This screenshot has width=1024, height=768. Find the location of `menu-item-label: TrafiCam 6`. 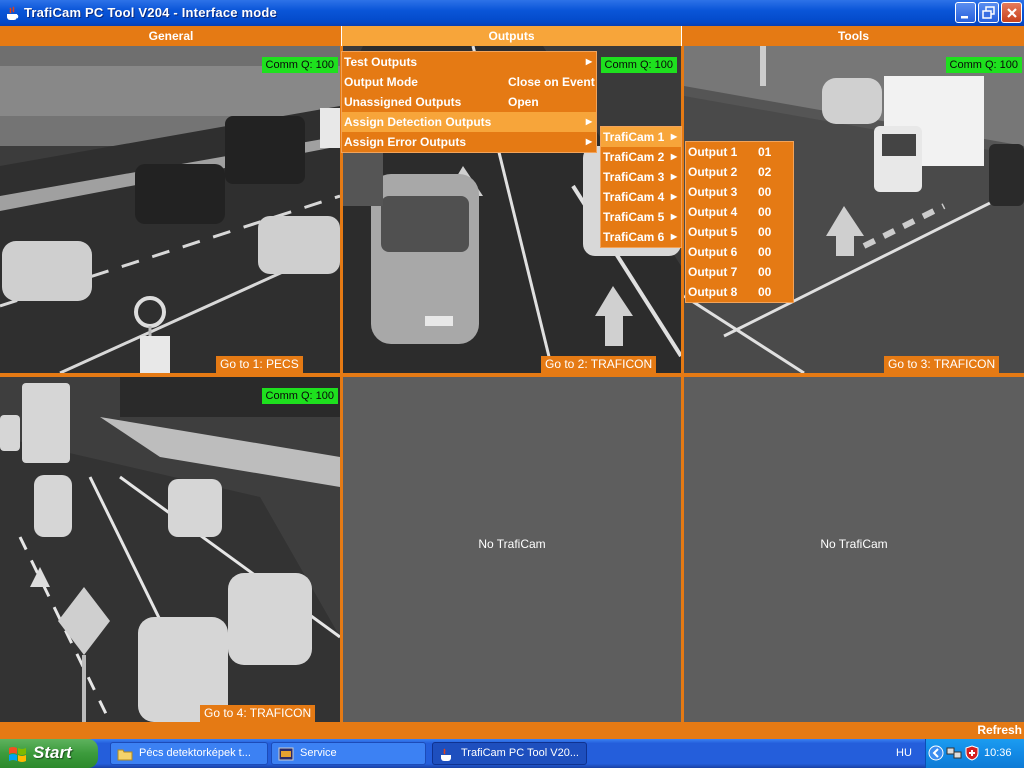

menu-item-label: TrafiCam 6 is located at coordinates (634, 237).